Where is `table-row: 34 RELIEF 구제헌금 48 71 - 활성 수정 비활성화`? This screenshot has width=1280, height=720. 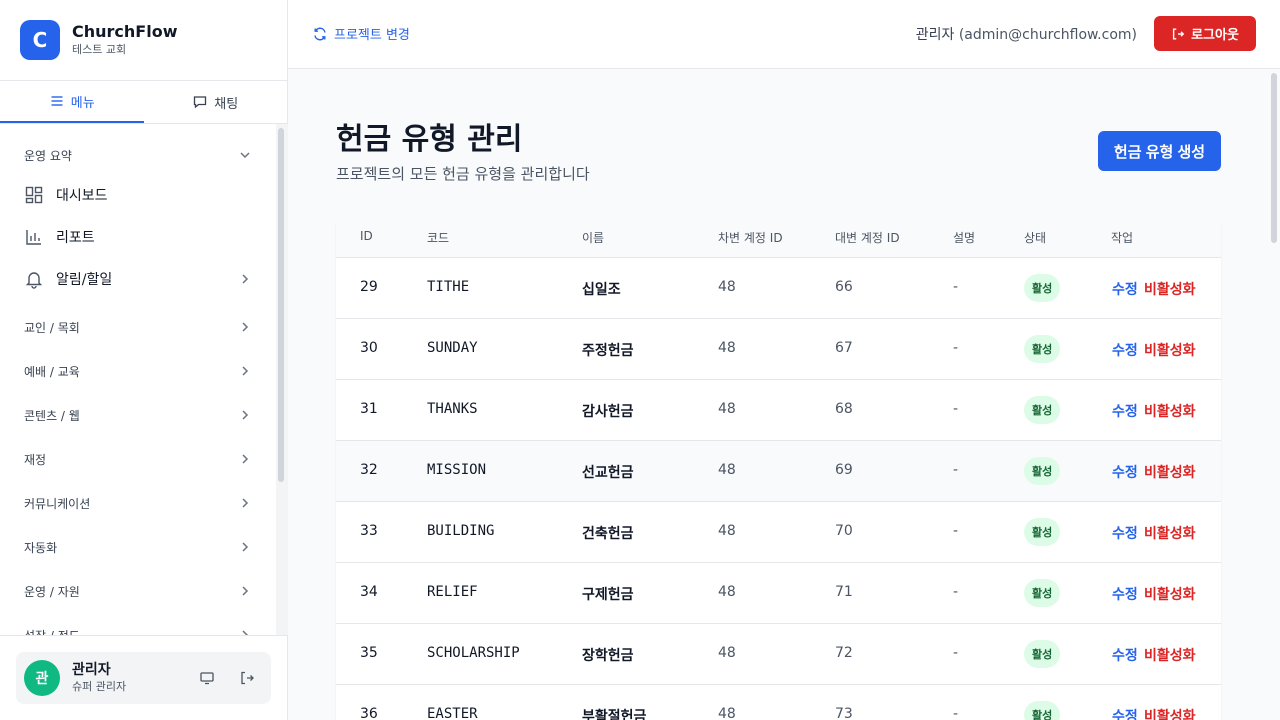 table-row: 34 RELIEF 구제헌금 48 71 - 활성 수정 비활성화 is located at coordinates (778, 593).